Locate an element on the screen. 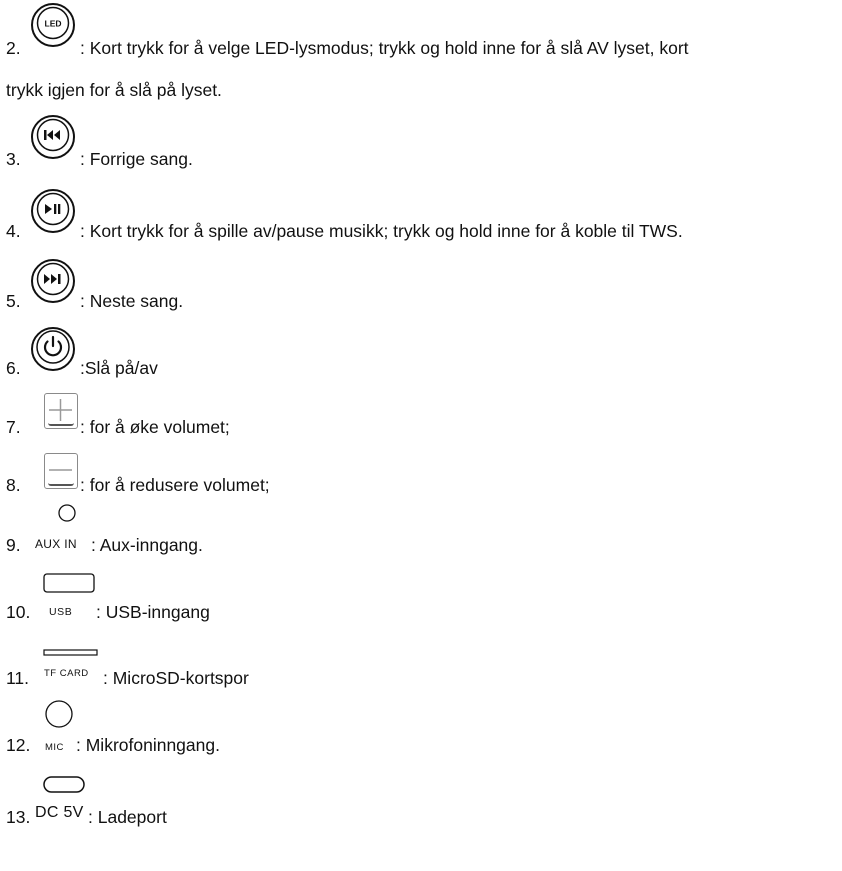 This screenshot has height=871, width=842. item-number: 12. is located at coordinates (18, 745).